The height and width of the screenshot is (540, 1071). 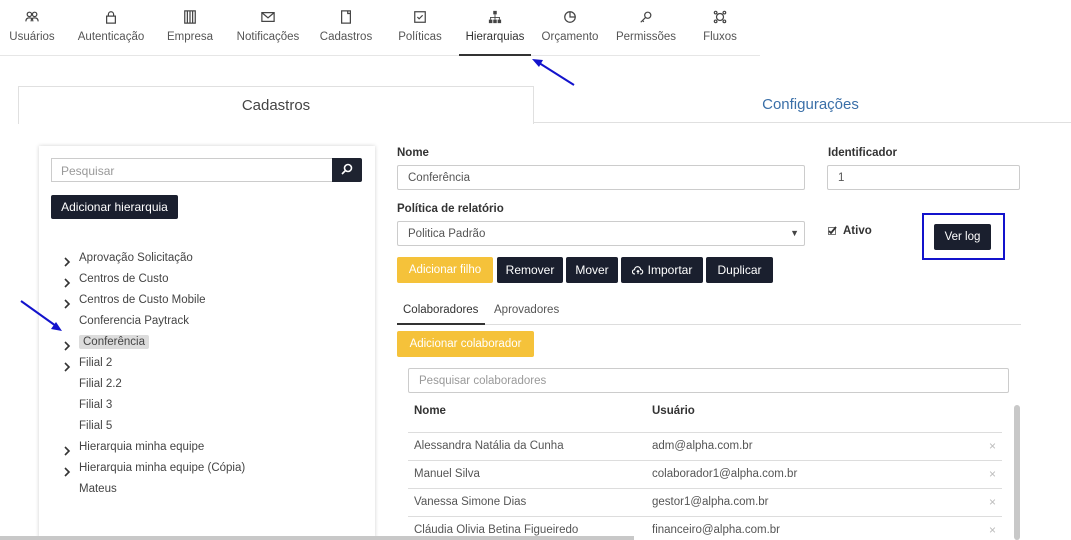 What do you see at coordinates (154, 300) in the screenshot?
I see `tree-item: Centros de Custo Mobile` at bounding box center [154, 300].